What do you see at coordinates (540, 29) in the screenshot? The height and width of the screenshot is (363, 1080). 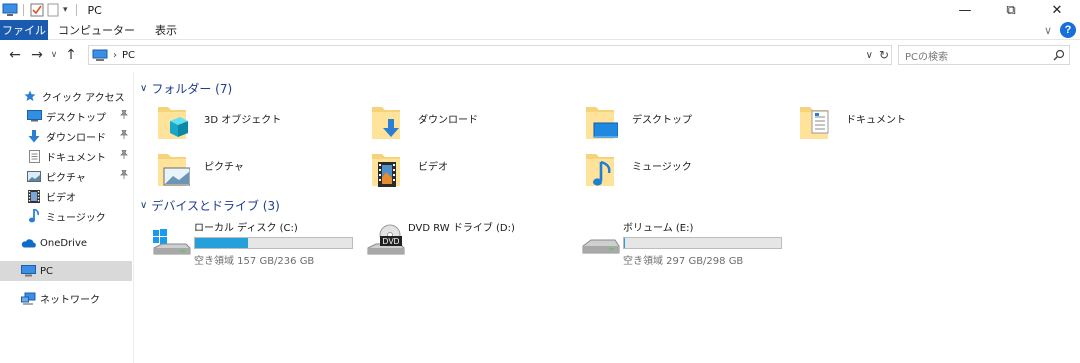 I see `ribbon-tabs: ファイル コンピューター 表示 ∨ ?` at bounding box center [540, 29].